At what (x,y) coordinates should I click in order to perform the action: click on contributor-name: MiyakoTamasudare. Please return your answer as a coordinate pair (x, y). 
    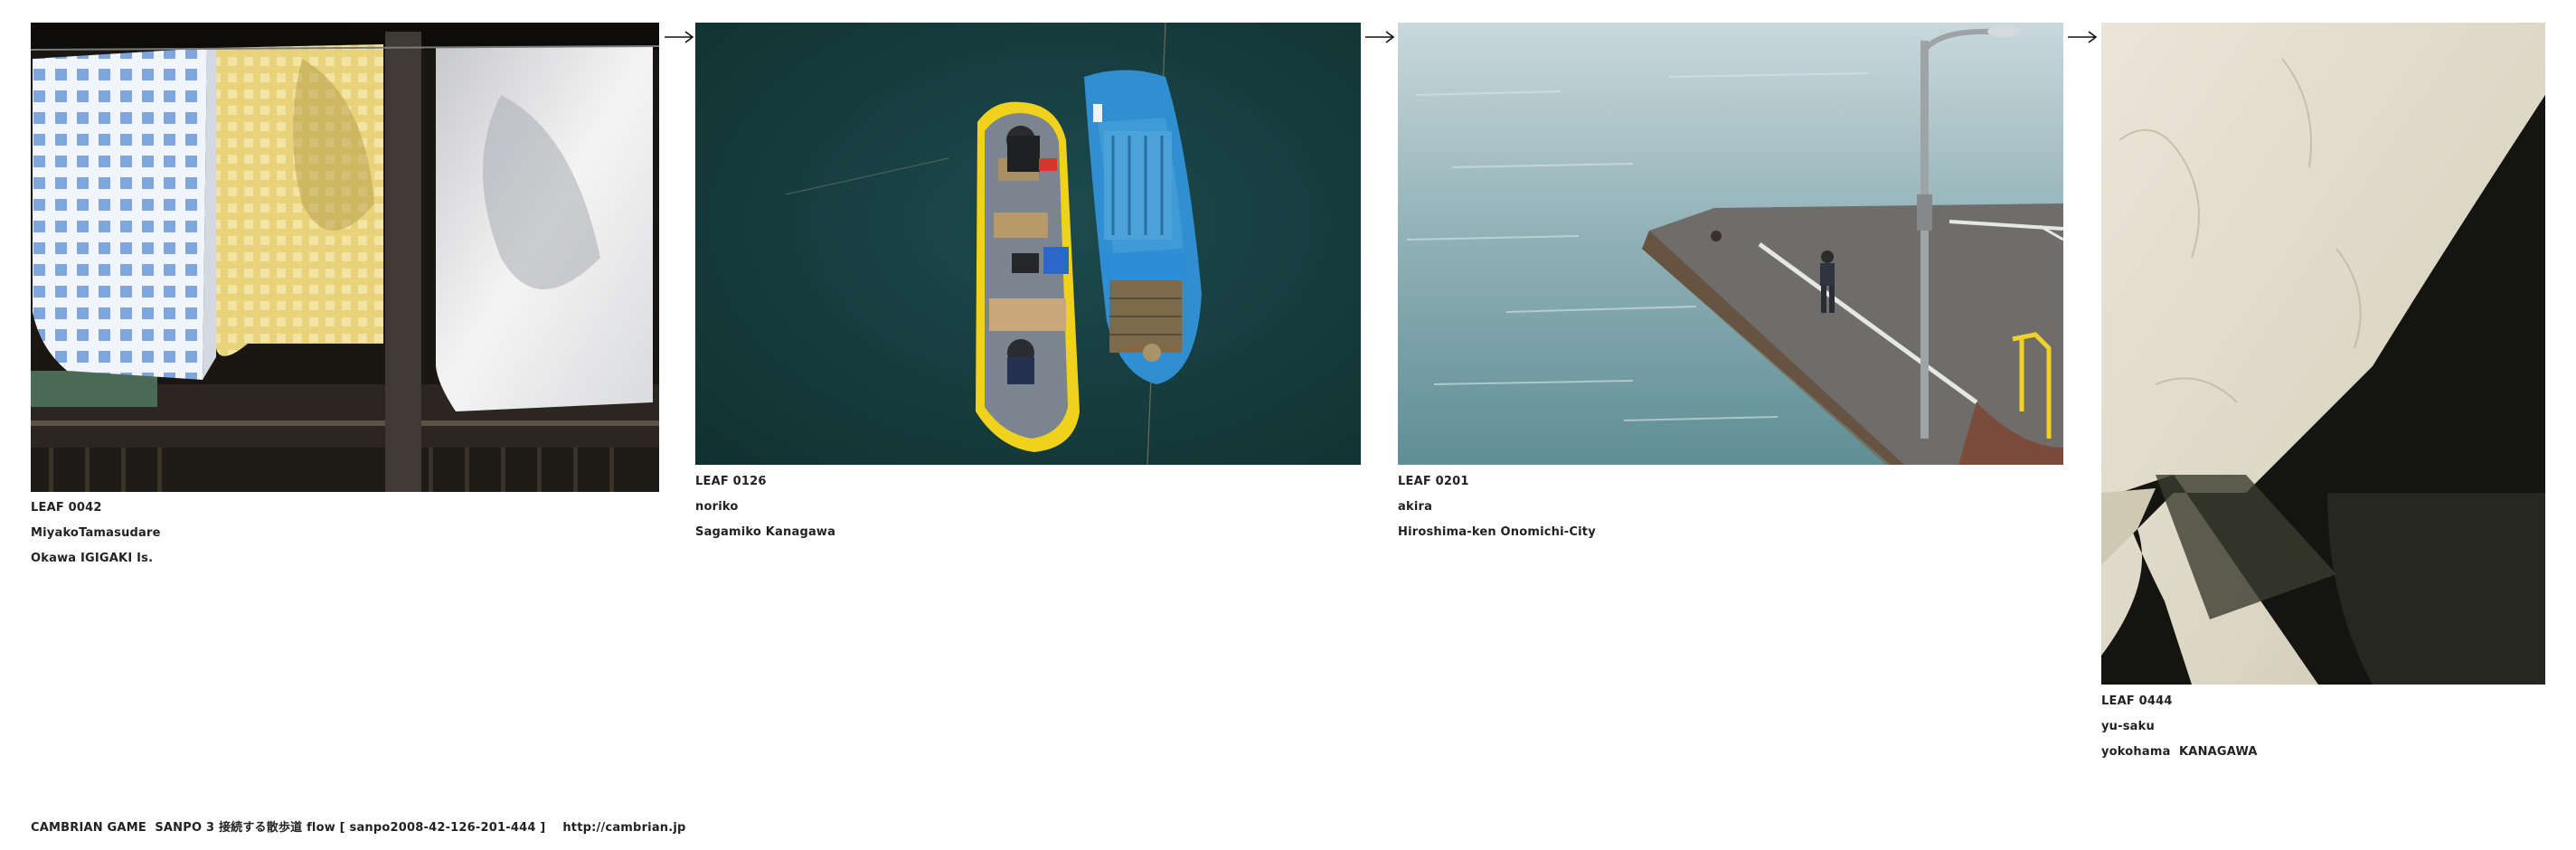
    Looking at the image, I should click on (96, 533).